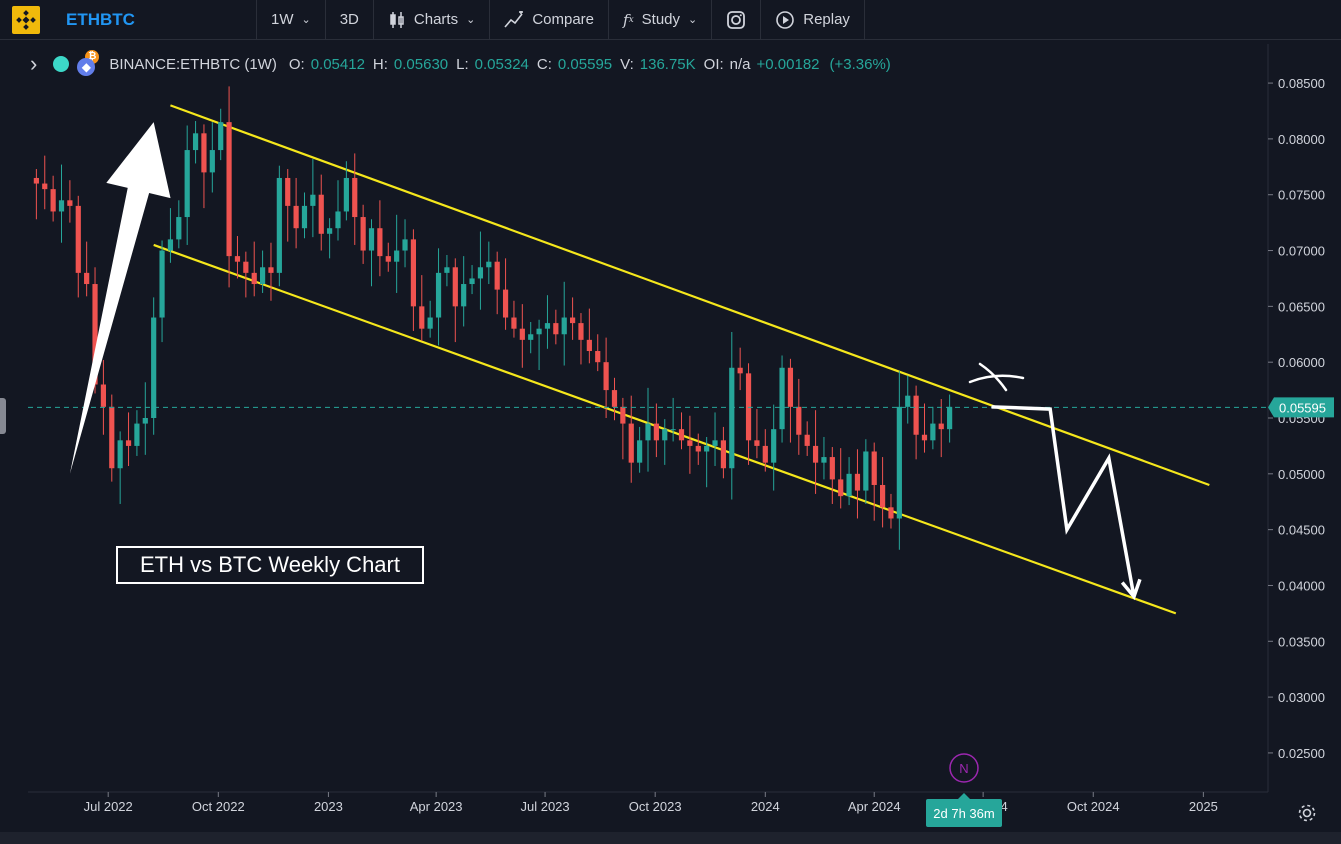 Image resolution: width=1341 pixels, height=844 pixels. Describe the element at coordinates (218, 806) in the screenshot. I see `time-tick-label: Oct 2022` at that location.